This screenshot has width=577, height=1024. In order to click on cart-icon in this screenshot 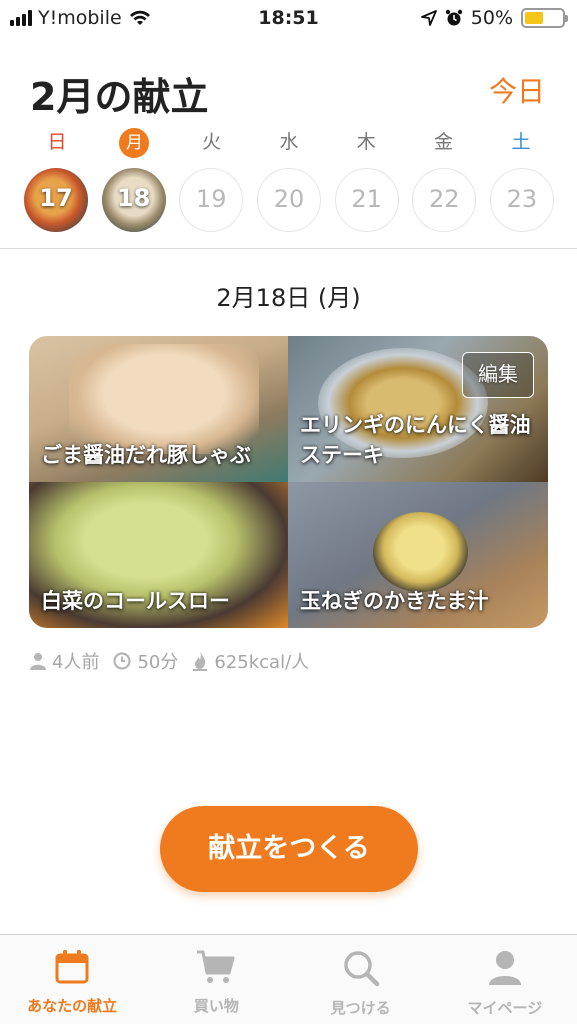, I will do `click(216, 966)`.